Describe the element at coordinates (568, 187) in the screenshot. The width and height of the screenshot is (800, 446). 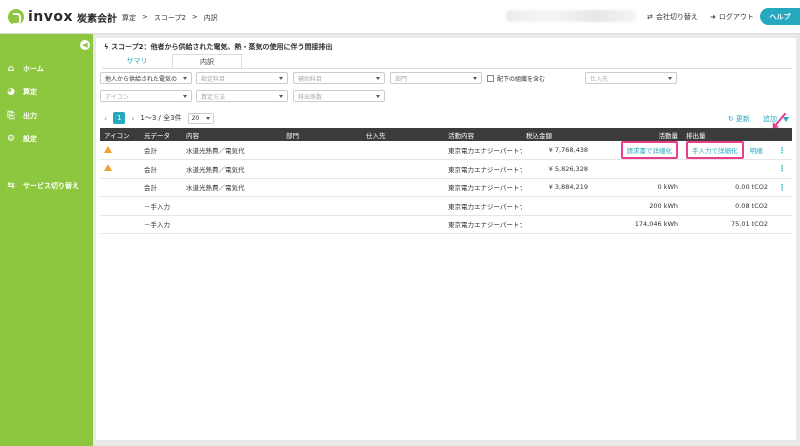
I see `amount-cell: ¥ 3,884,219` at that location.